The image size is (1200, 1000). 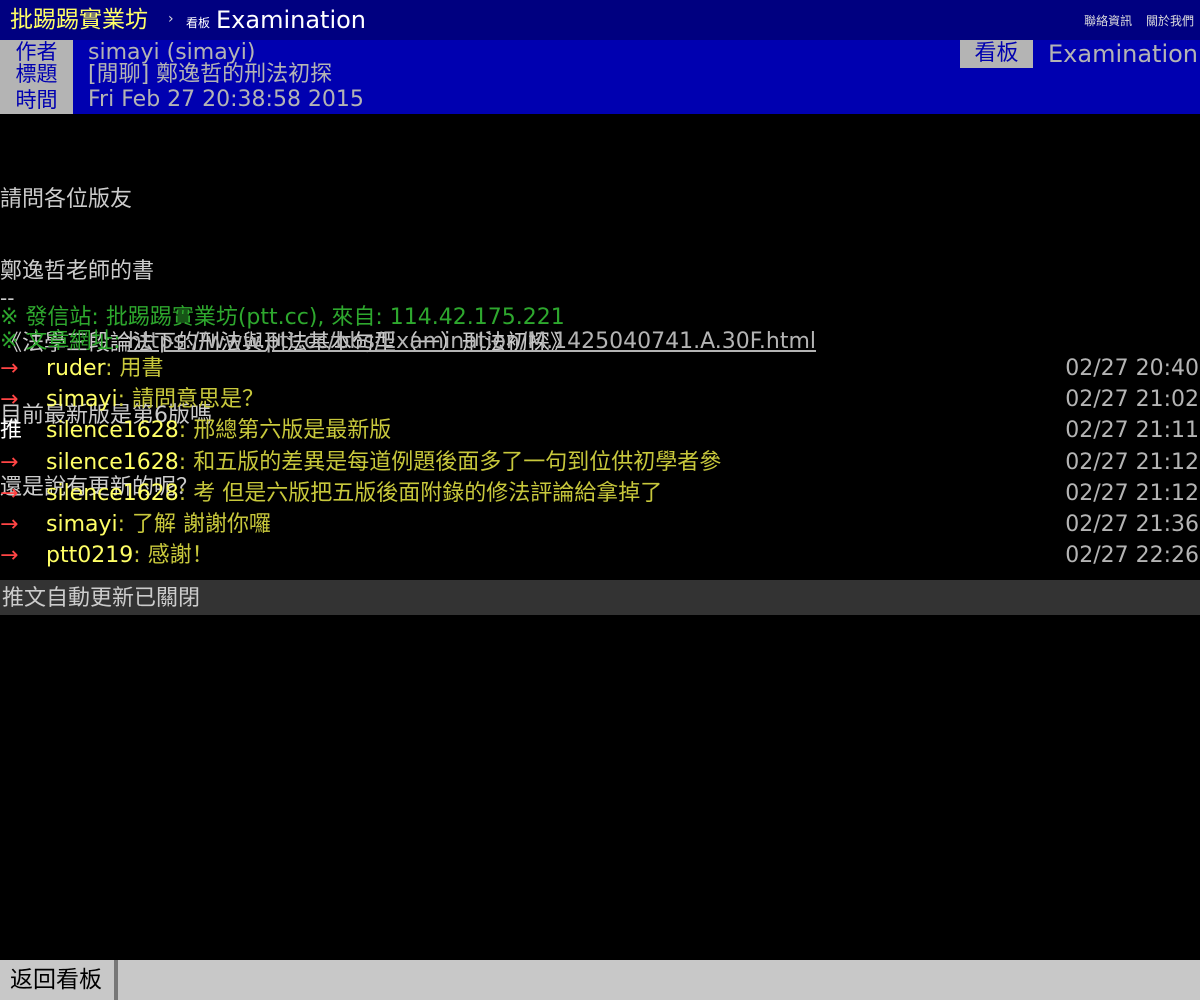 I want to click on breadcrumb-board-label: 看板, so click(x=198, y=23).